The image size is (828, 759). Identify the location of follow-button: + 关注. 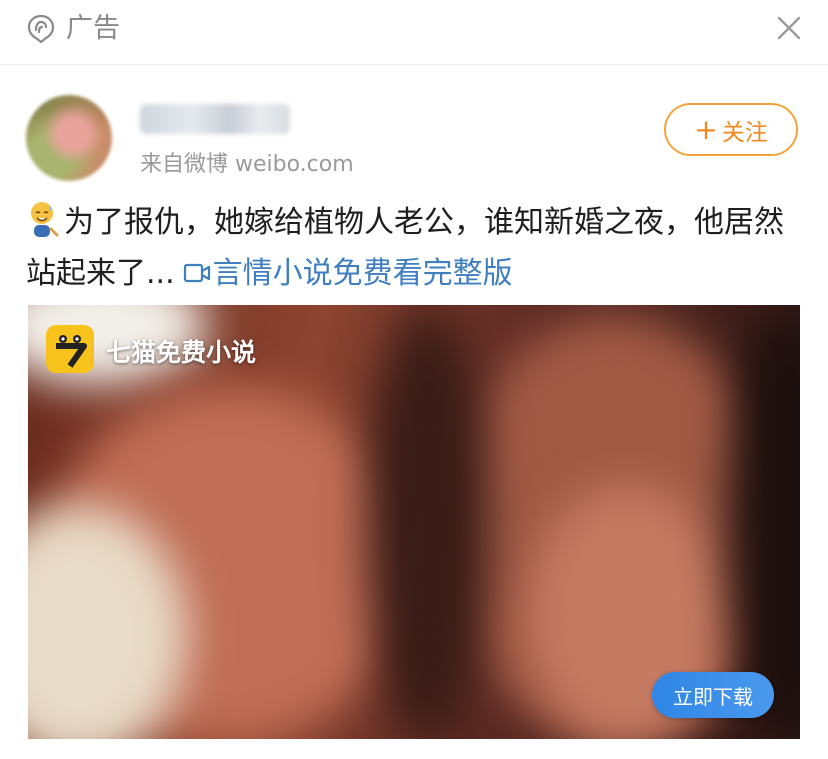
(731, 129).